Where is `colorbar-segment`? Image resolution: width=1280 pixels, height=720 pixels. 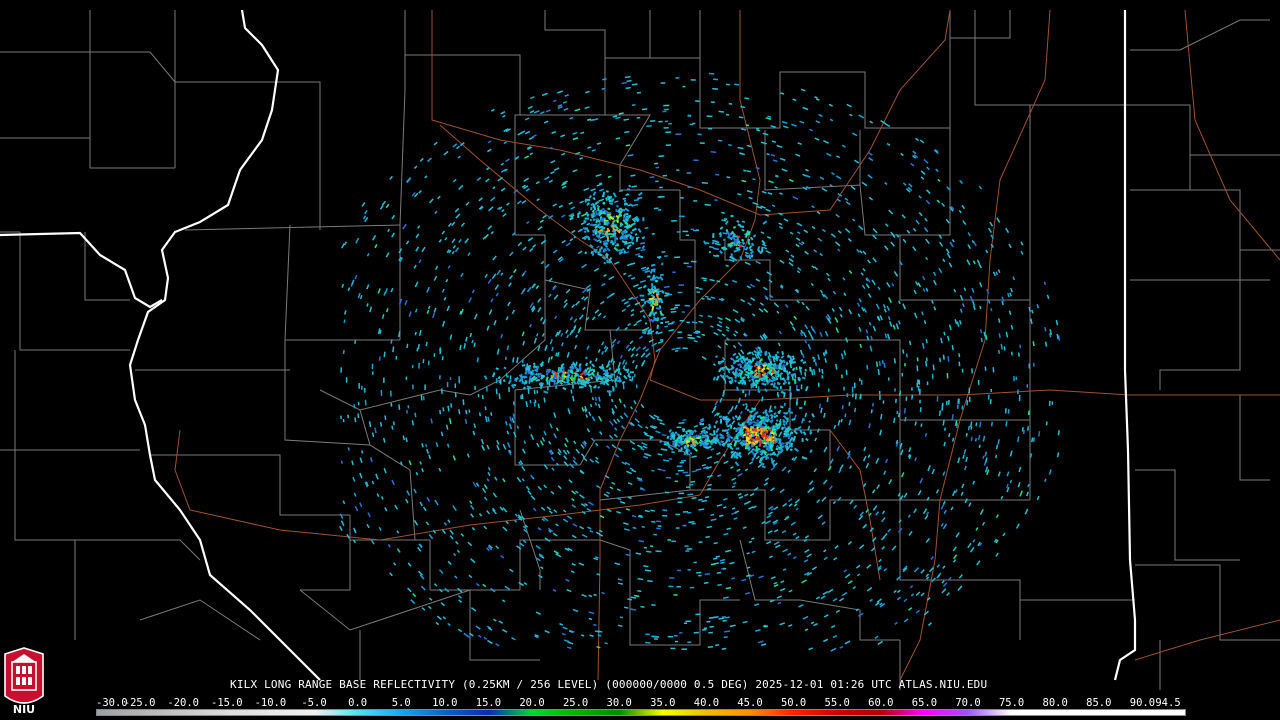 colorbar-segment is located at coordinates (1119, 712).